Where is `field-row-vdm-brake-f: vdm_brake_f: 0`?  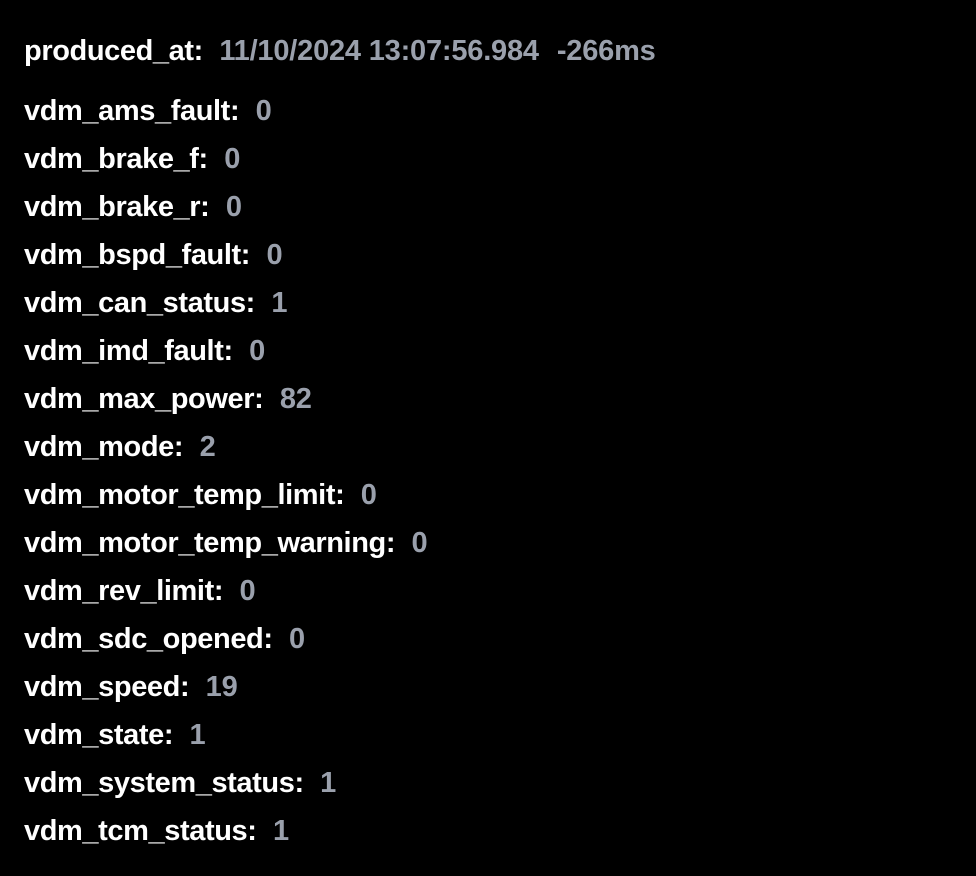 field-row-vdm-brake-f: vdm_brake_f: 0 is located at coordinates (488, 159).